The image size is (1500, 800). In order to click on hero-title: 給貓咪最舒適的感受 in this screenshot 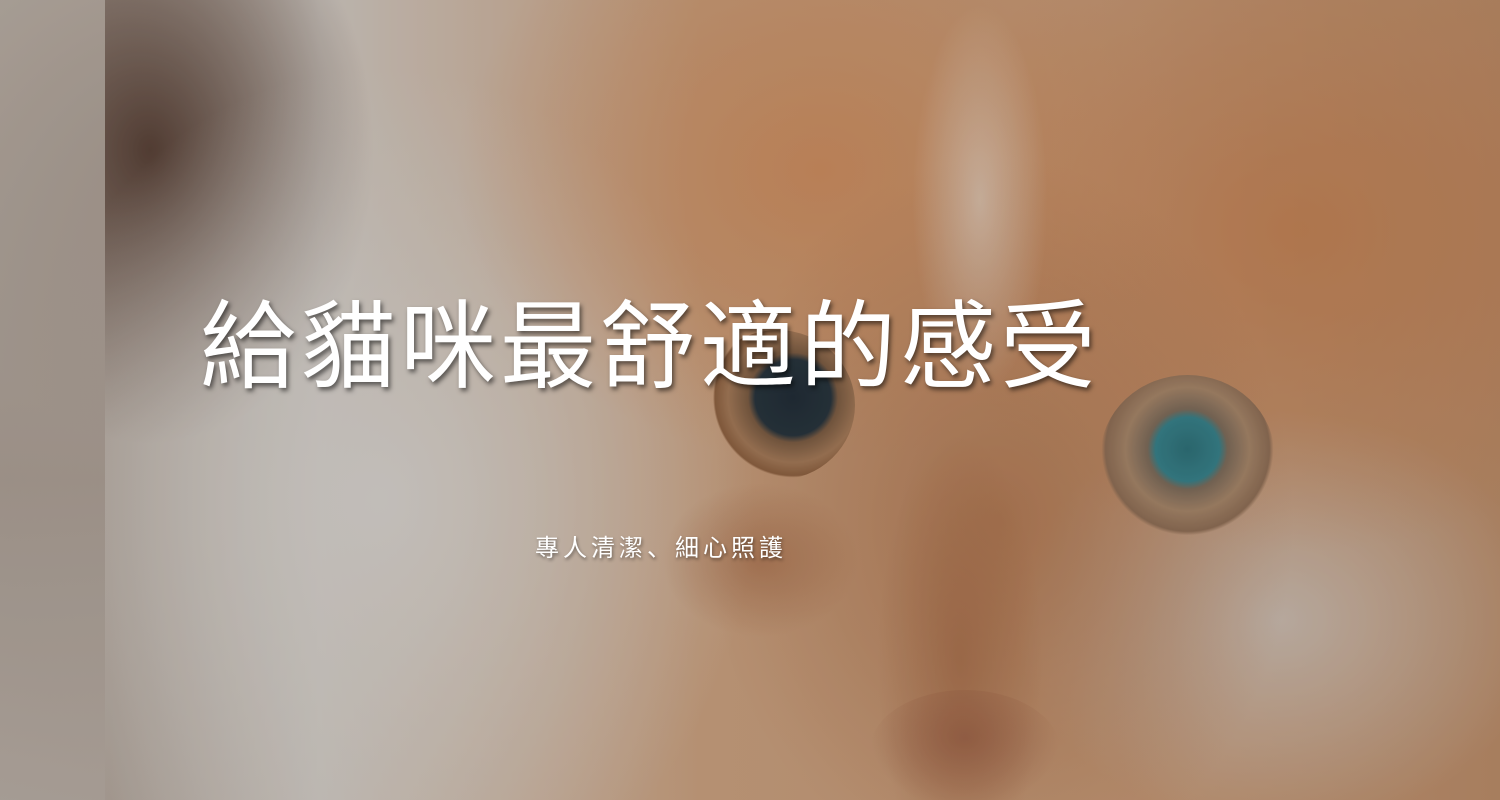, I will do `click(650, 347)`.